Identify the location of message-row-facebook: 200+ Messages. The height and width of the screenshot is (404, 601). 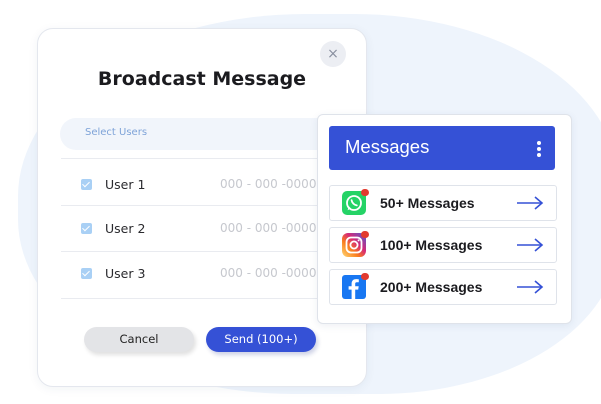
(443, 287).